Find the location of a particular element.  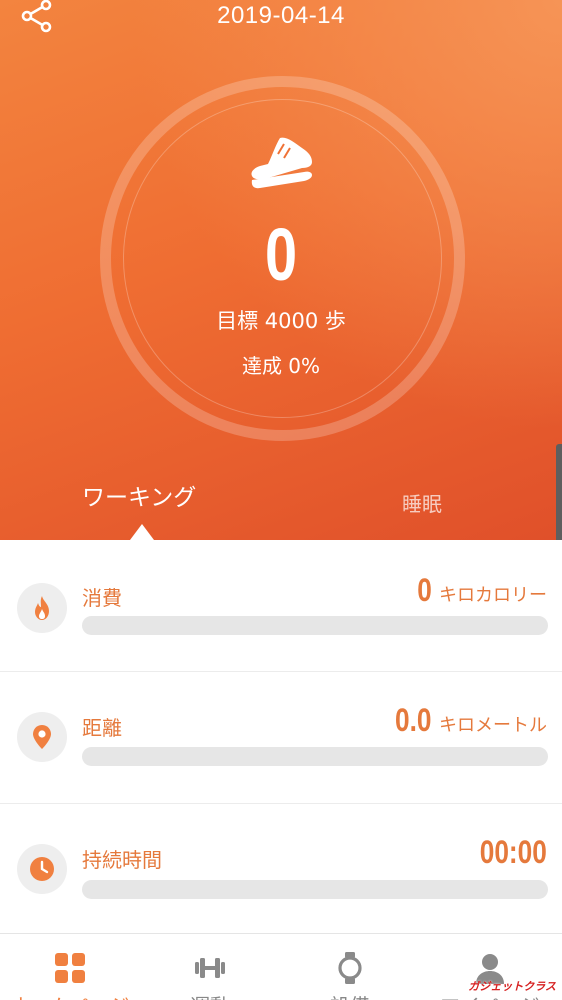

metric-label-duration: 持続時間 is located at coordinates (122, 860).